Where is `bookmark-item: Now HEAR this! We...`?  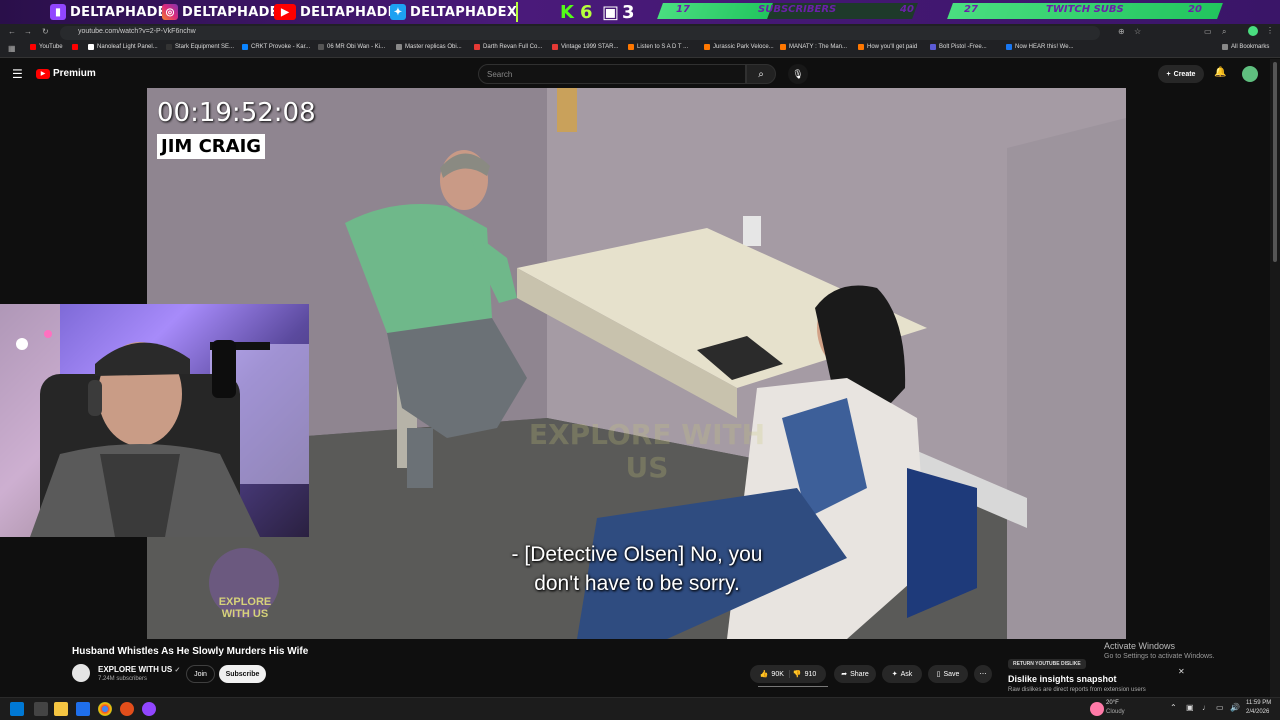 bookmark-item: Now HEAR this! We... is located at coordinates (1040, 47).